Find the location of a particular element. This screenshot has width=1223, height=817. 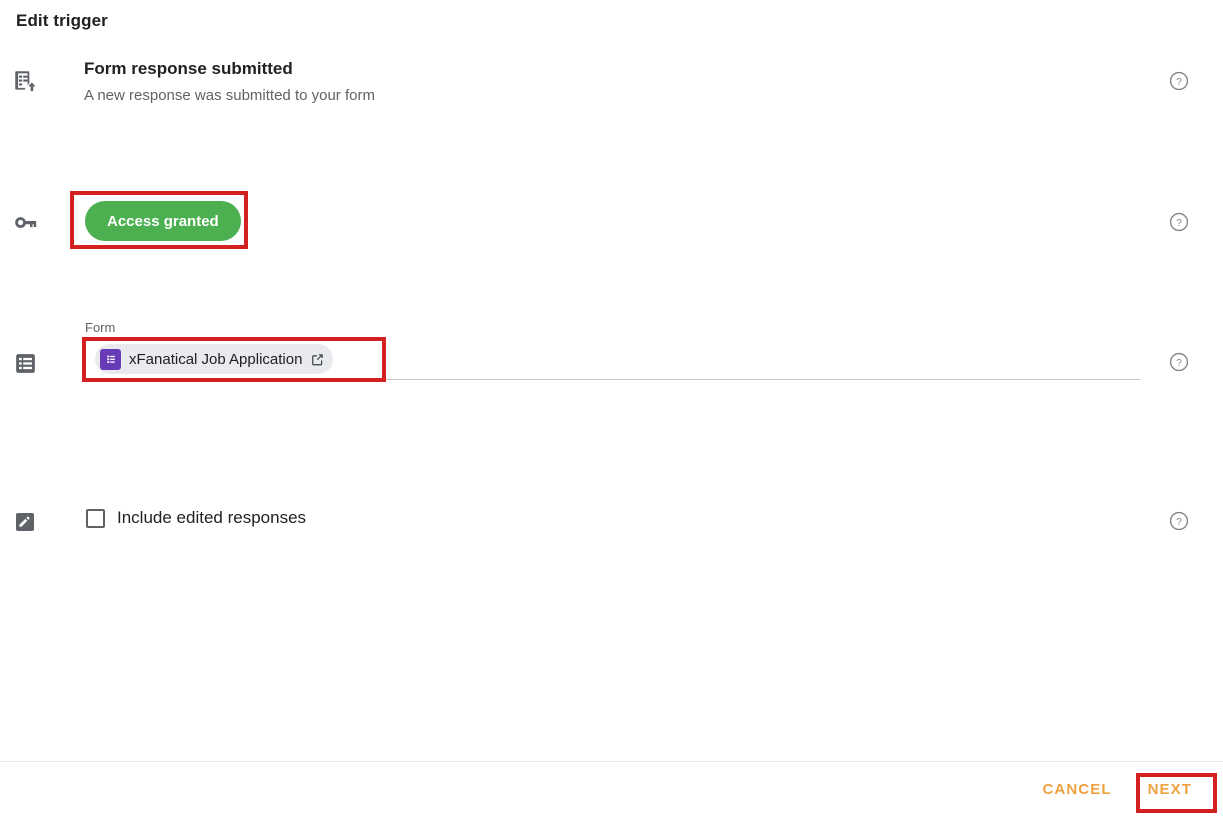

list-icon is located at coordinates (25, 363).